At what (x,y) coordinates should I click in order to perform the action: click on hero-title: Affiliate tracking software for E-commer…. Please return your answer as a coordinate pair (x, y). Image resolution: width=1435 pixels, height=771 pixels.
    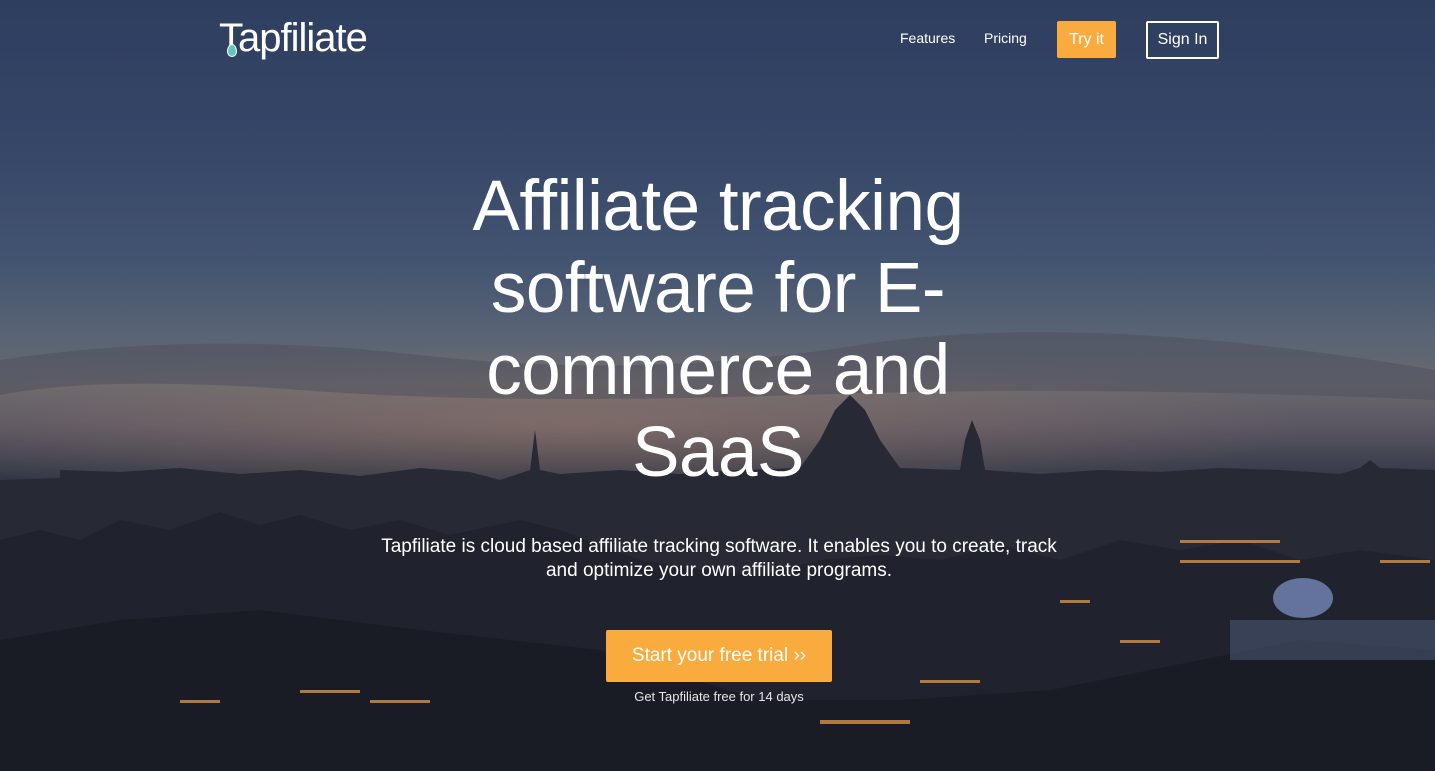
    Looking at the image, I should click on (718, 329).